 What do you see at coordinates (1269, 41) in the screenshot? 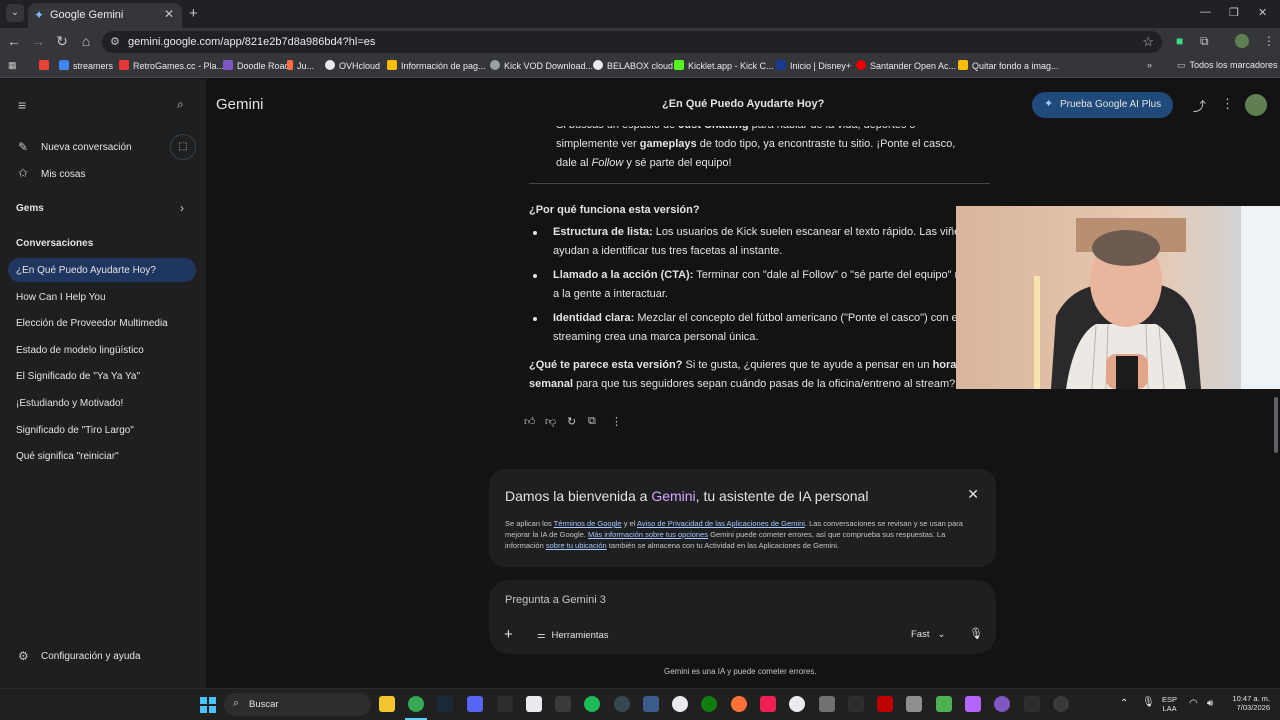
I see `chrome-menu-icon: ⋮` at bounding box center [1269, 41].